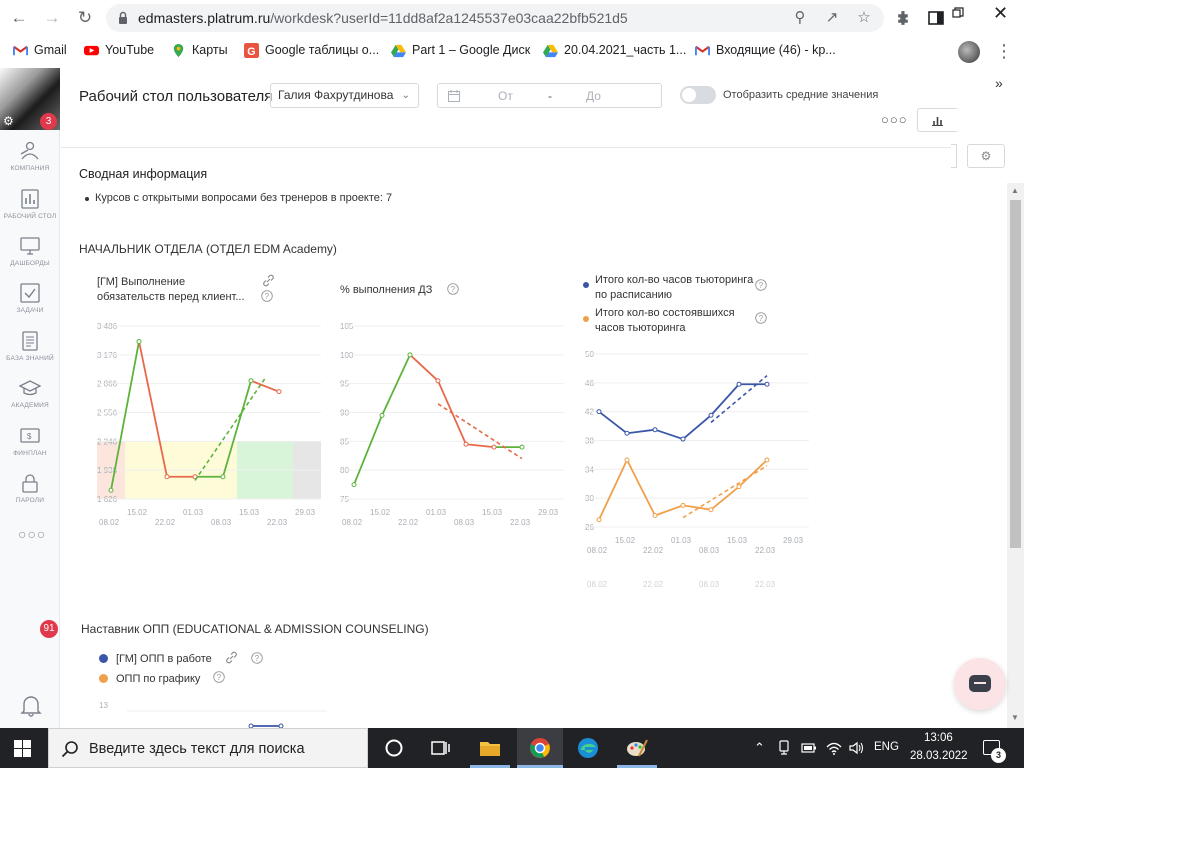 The height and width of the screenshot is (862, 1188). I want to click on chart3-series-scheduled-point, so click(627, 433).